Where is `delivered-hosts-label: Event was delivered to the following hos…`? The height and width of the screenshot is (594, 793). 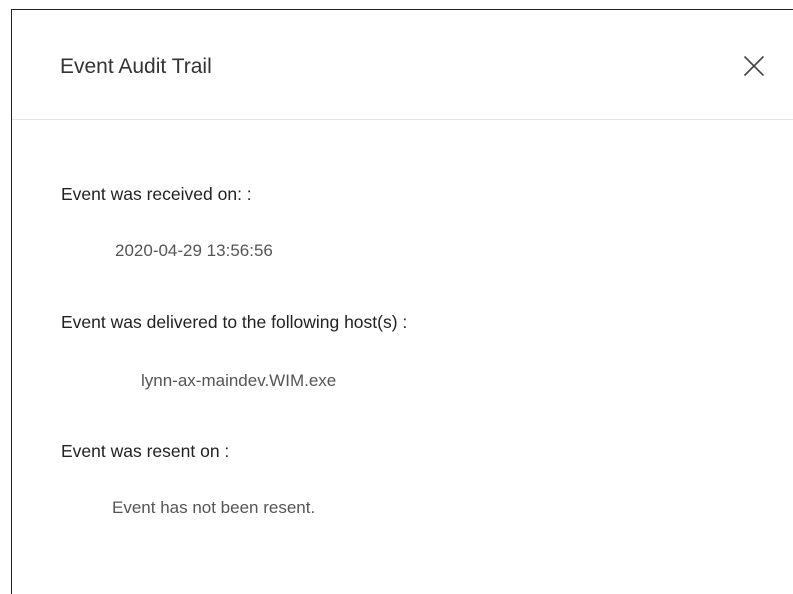 delivered-hosts-label: Event was delivered to the following hos… is located at coordinates (234, 322).